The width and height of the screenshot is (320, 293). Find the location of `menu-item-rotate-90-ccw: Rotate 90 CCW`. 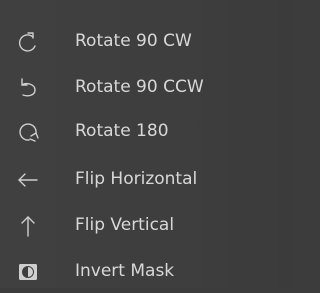

menu-item-rotate-90-ccw: Rotate 90 CCW is located at coordinates (146, 87).